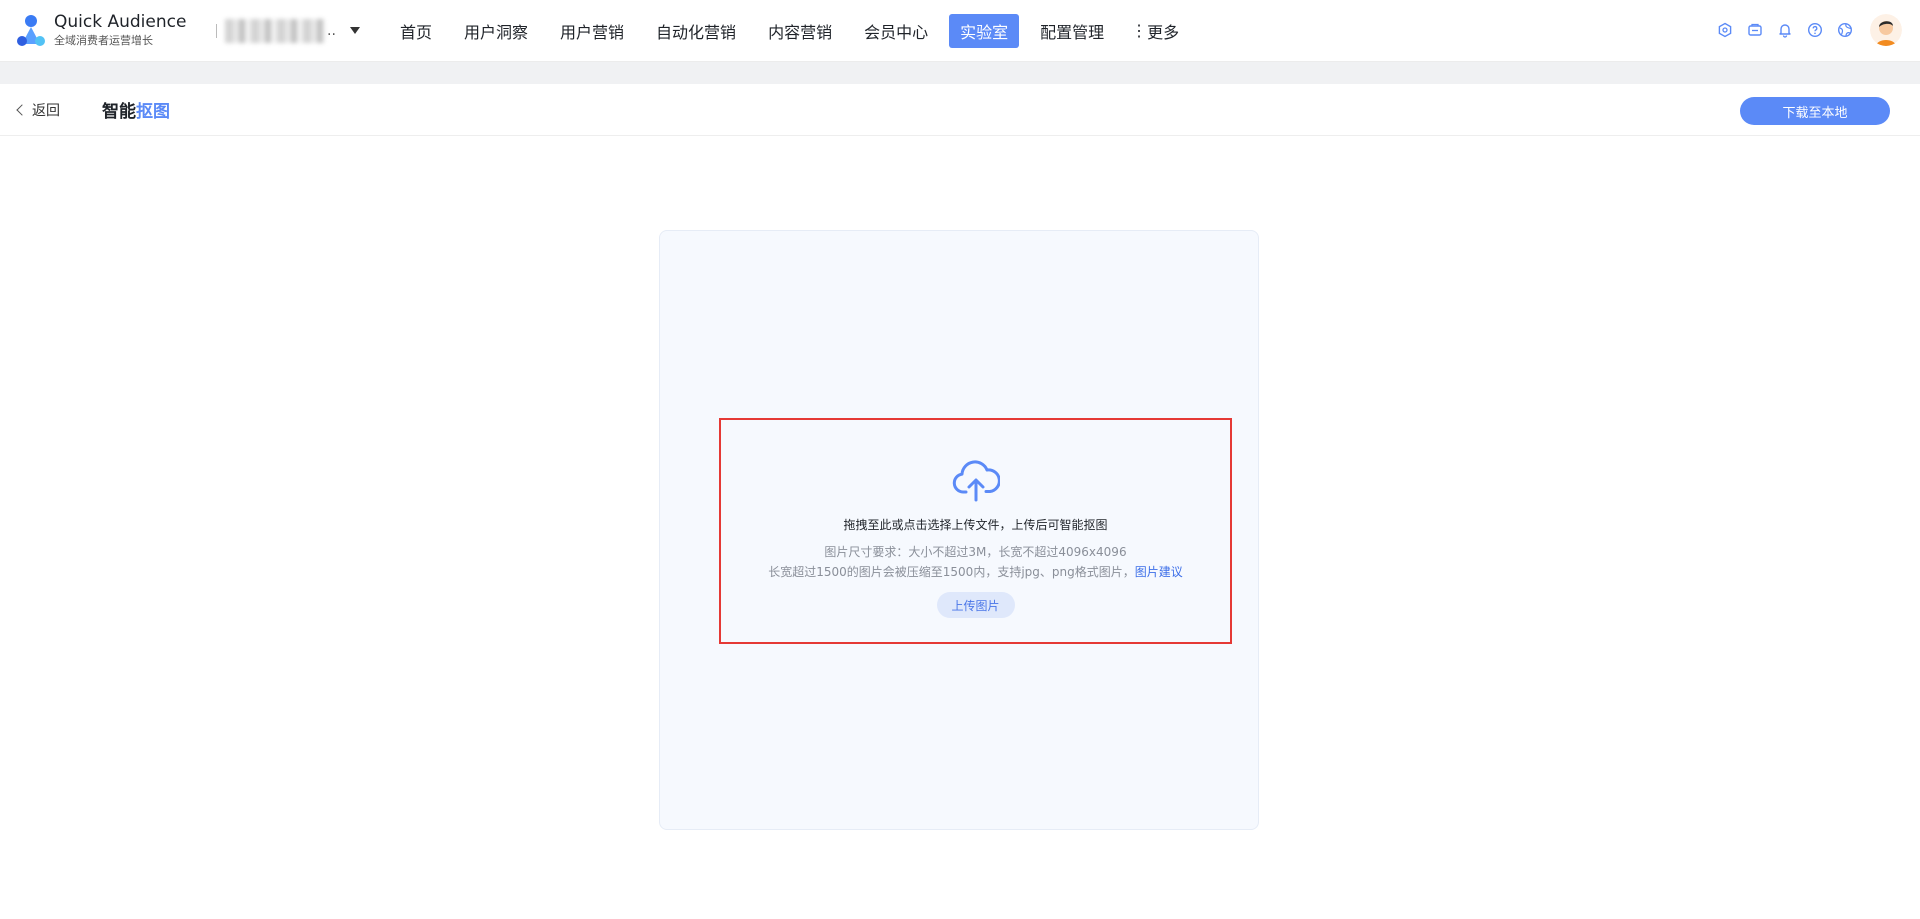 This screenshot has width=1920, height=919. Describe the element at coordinates (119, 112) in the screenshot. I see `page-title-part1: 智能` at that location.